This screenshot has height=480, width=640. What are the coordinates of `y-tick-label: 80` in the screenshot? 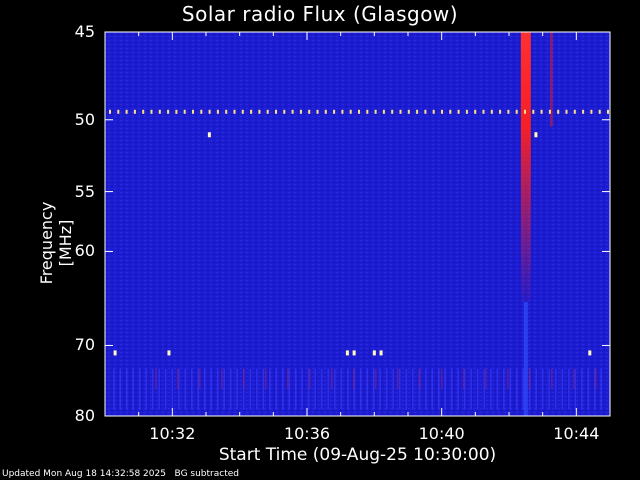 It's located at (84, 415).